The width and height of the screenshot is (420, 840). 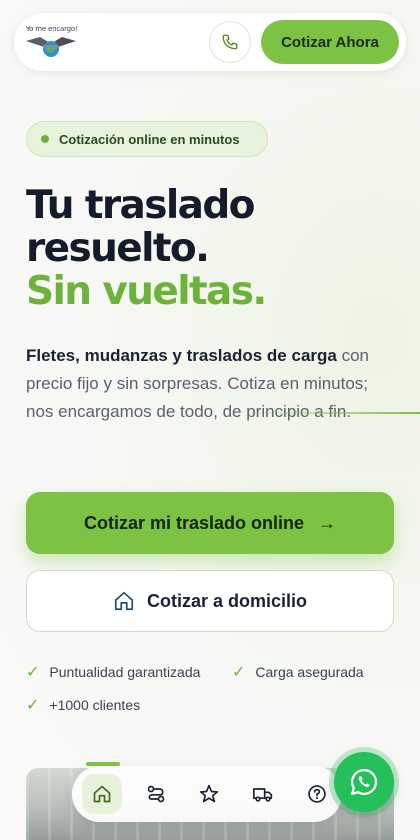 What do you see at coordinates (125, 672) in the screenshot?
I see `feature-label: Puntualidad garantizada` at bounding box center [125, 672].